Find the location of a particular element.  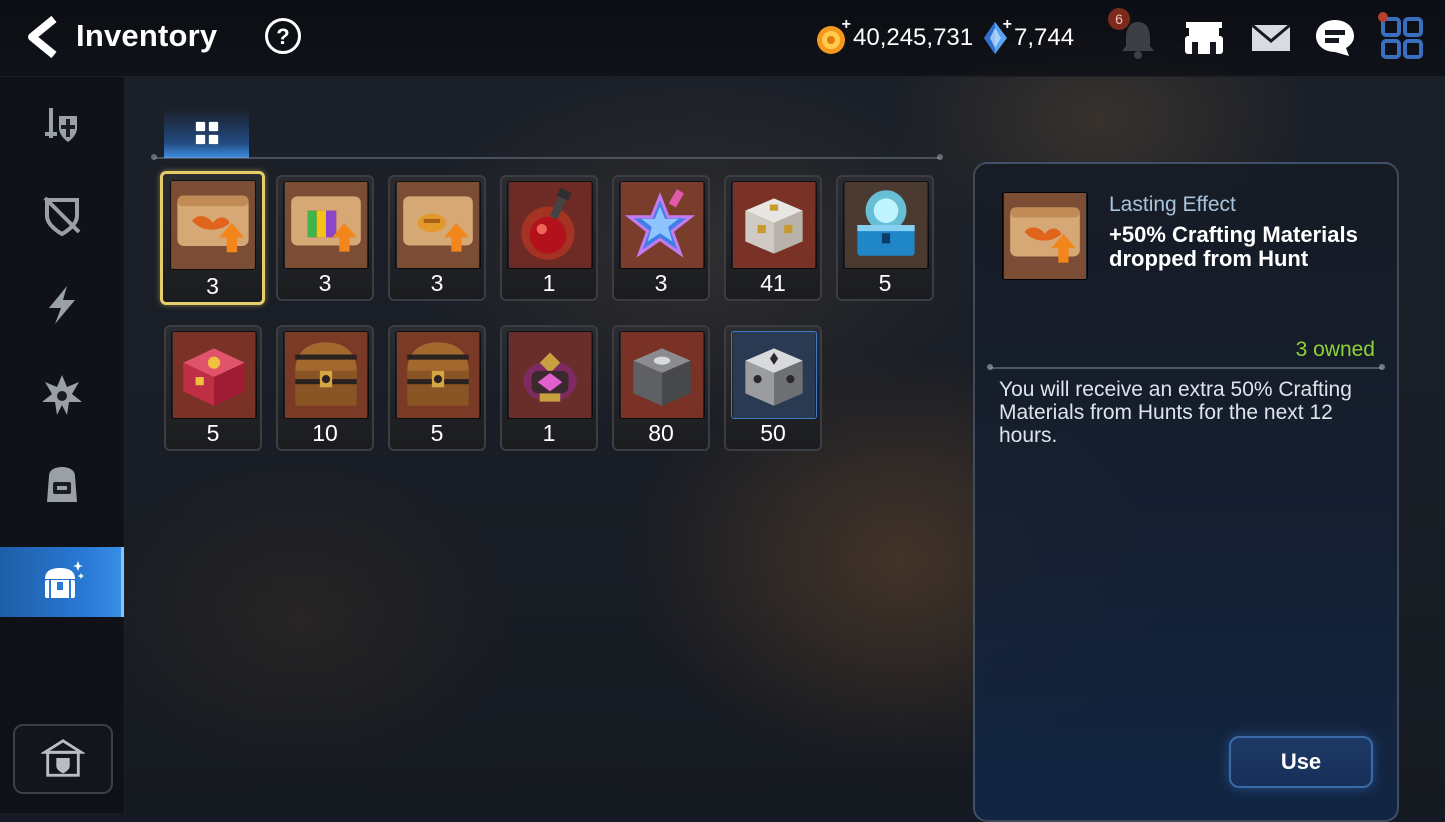

red-chest-icon is located at coordinates (214, 375).